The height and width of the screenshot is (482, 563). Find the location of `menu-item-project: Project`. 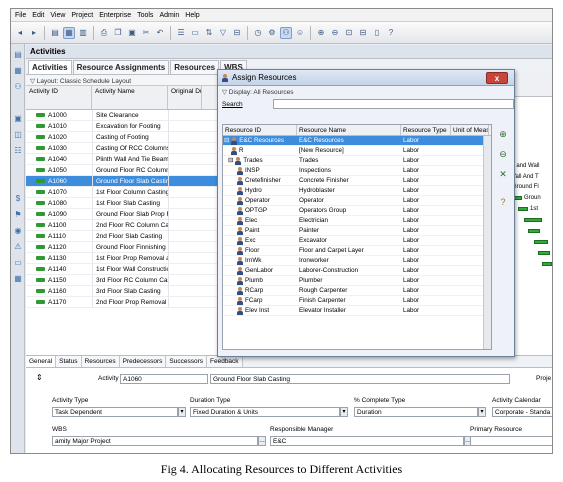

menu-item-project: Project is located at coordinates (82, 15).